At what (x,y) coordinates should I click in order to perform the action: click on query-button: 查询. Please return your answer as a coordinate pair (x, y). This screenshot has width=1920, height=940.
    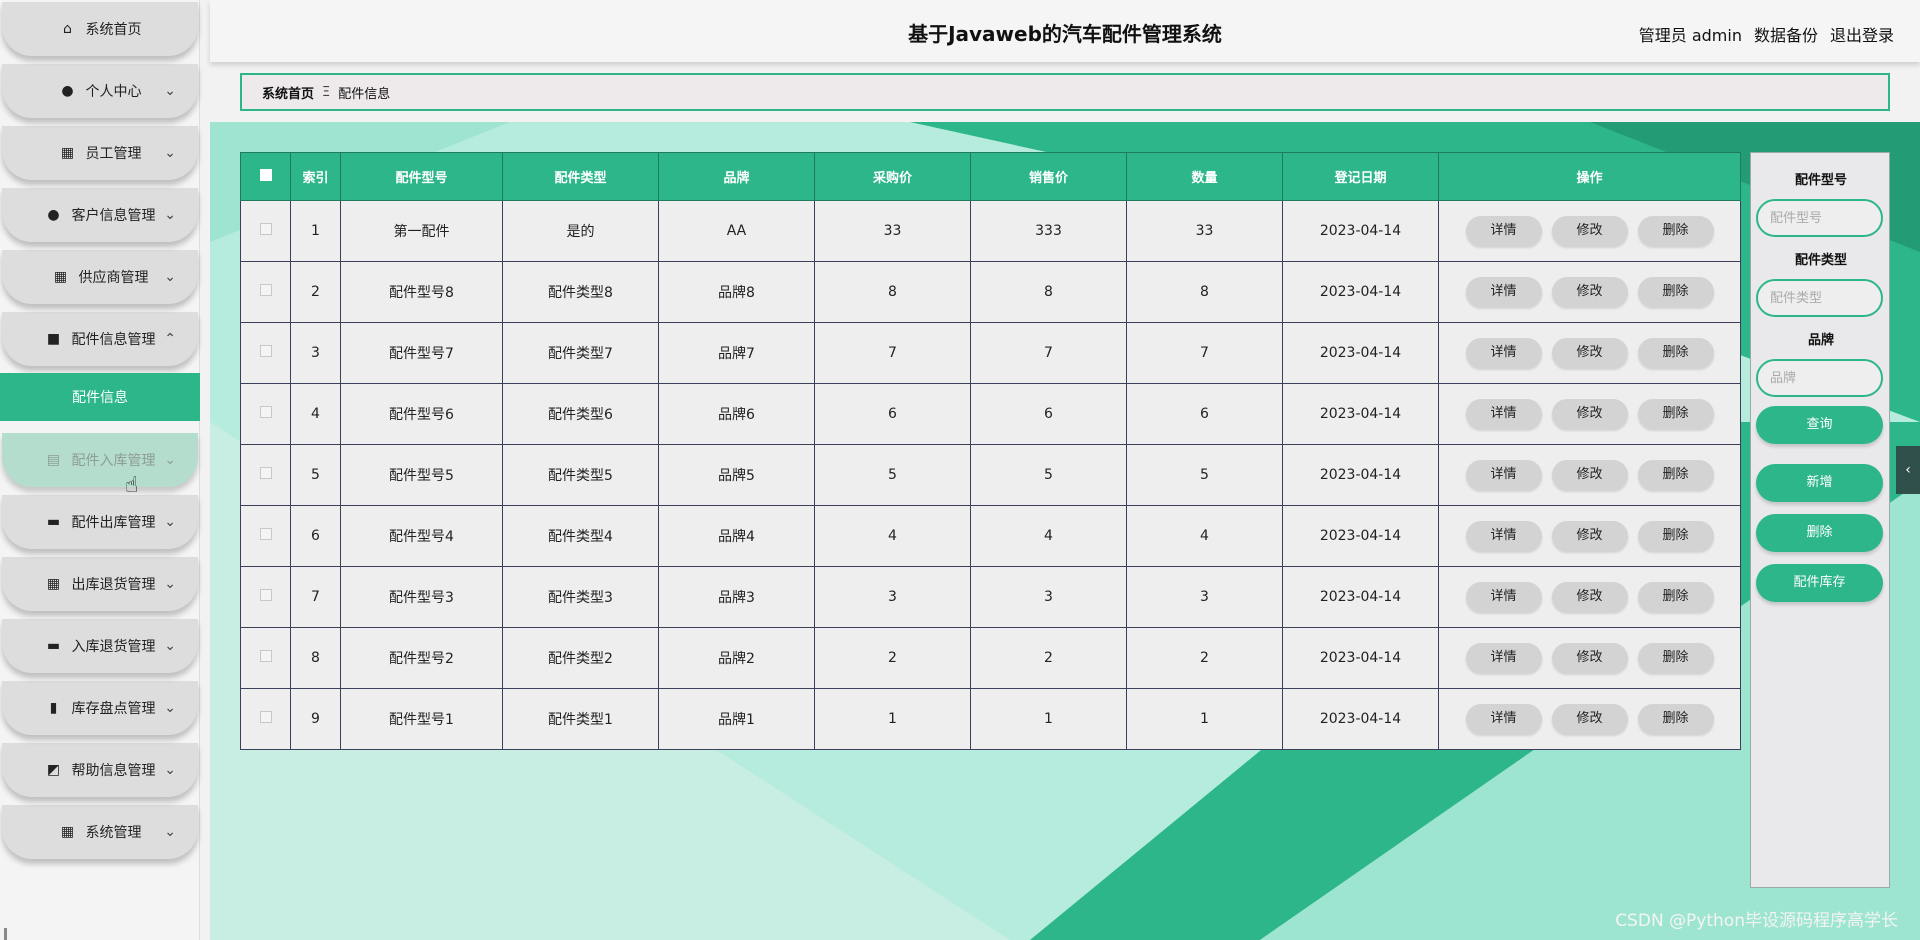
    Looking at the image, I should click on (1819, 425).